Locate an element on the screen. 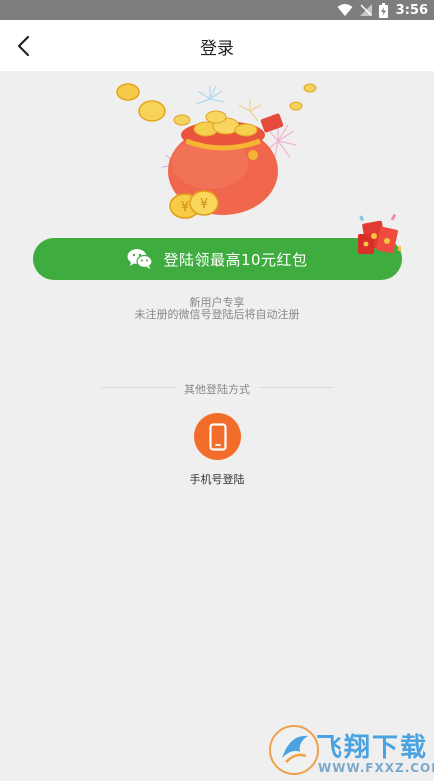 This screenshot has height=781, width=434. fxxz-watermark: 飞翔下载 WWW.FXXZ.COM is located at coordinates (350, 750).